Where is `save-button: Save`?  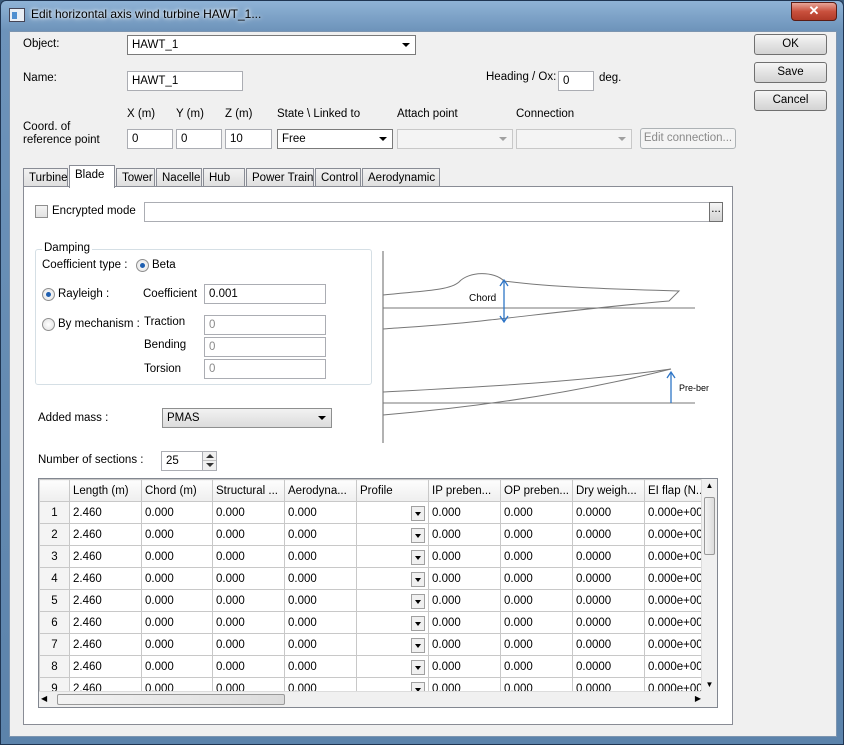 save-button: Save is located at coordinates (790, 72).